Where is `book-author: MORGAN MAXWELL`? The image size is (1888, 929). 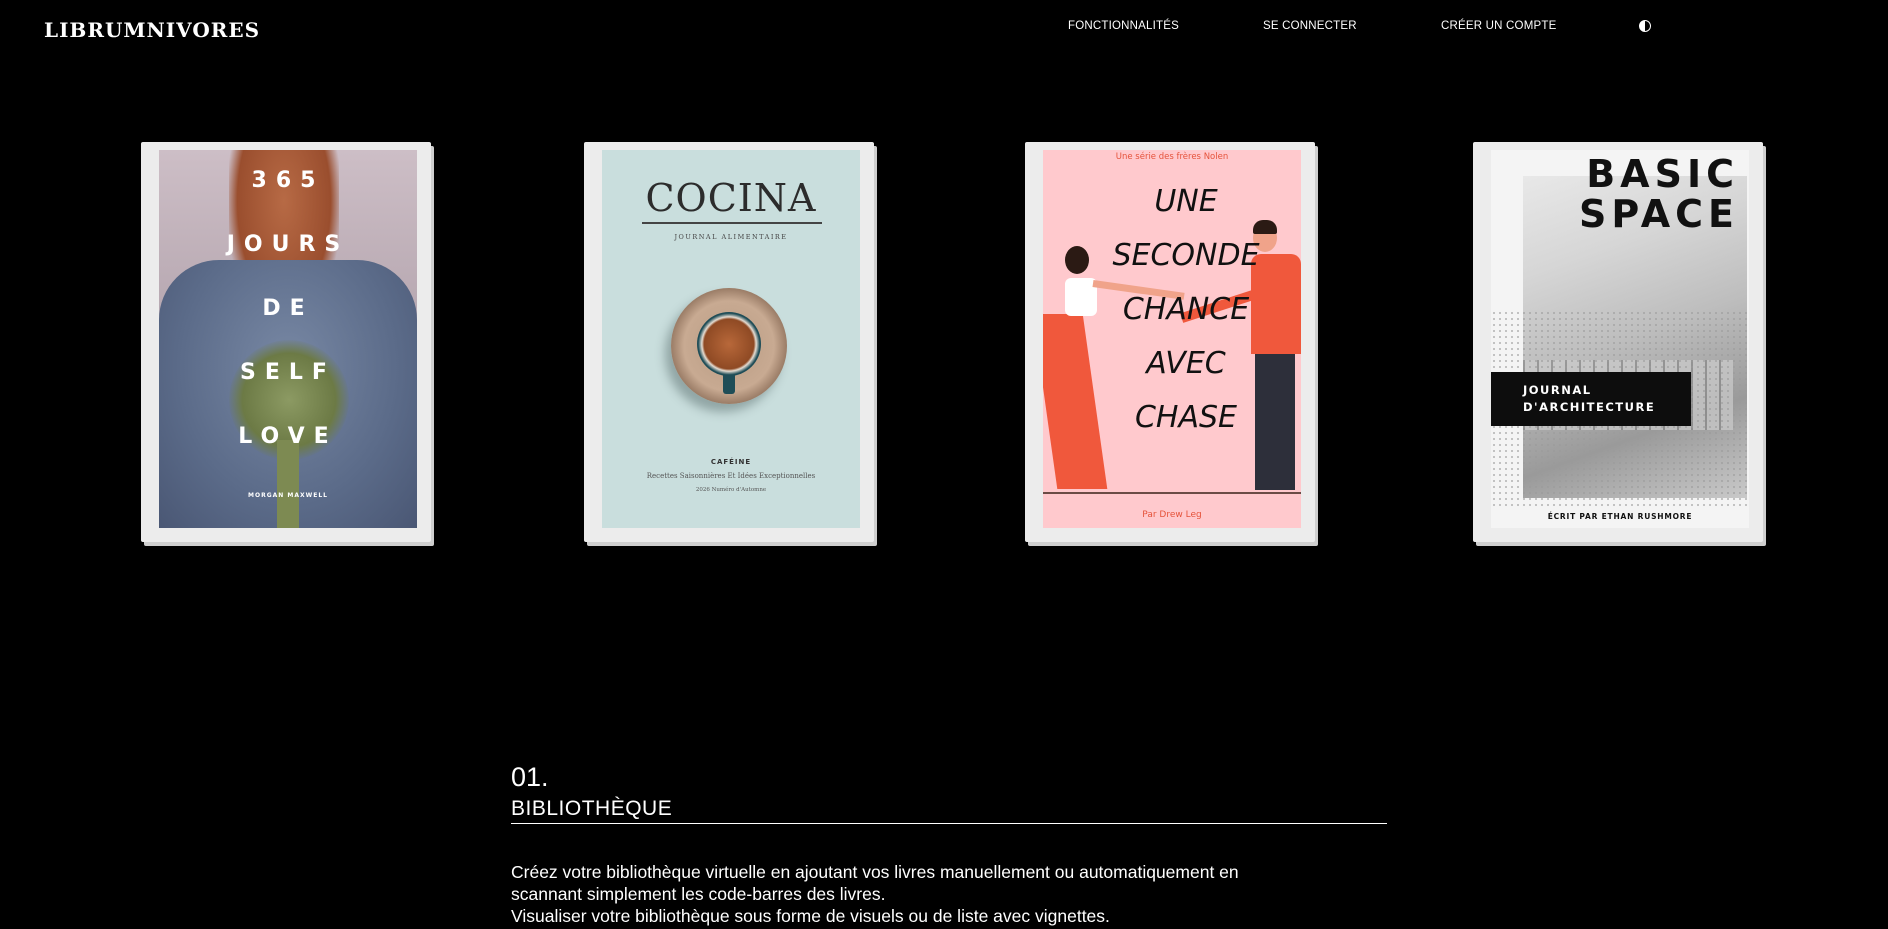
book-author: MORGAN MAXWELL is located at coordinates (288, 495).